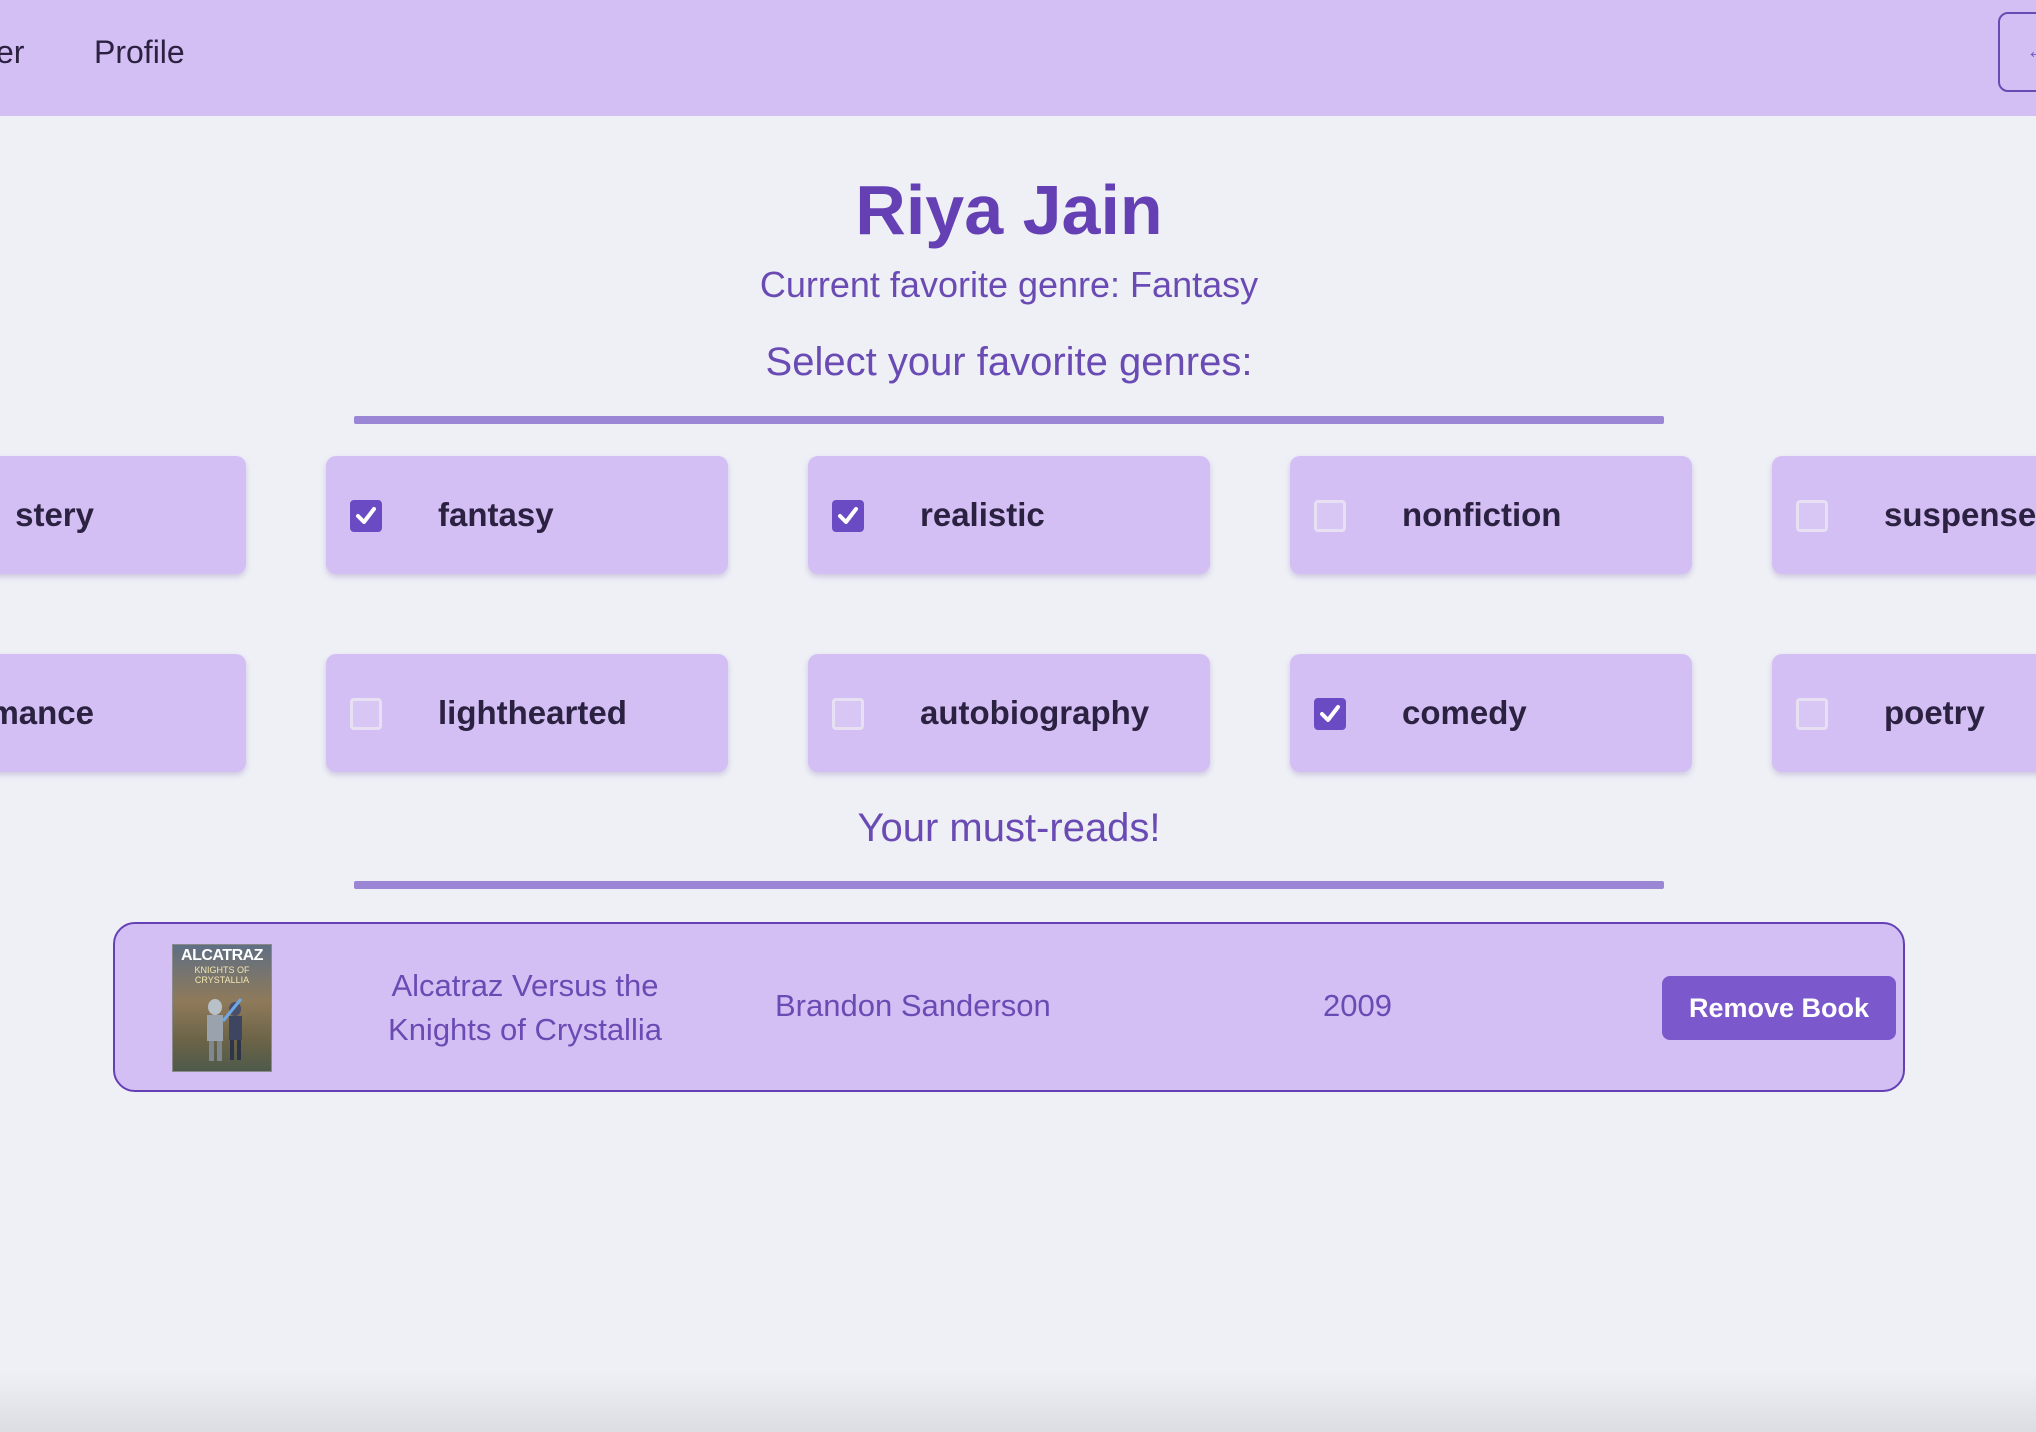 This screenshot has height=1432, width=2036. What do you see at coordinates (1009, 362) in the screenshot?
I see `genres-heading: Select your favorite genres:` at bounding box center [1009, 362].